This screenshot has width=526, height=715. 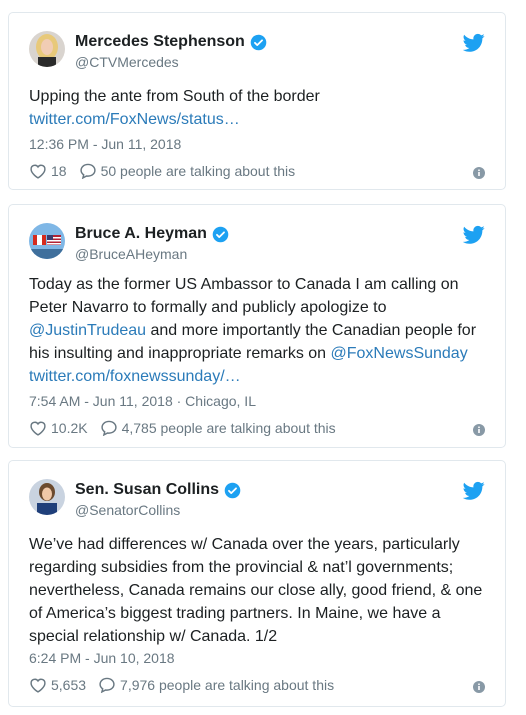 What do you see at coordinates (198, 171) in the screenshot?
I see `talking-count: 50 people are talking about this` at bounding box center [198, 171].